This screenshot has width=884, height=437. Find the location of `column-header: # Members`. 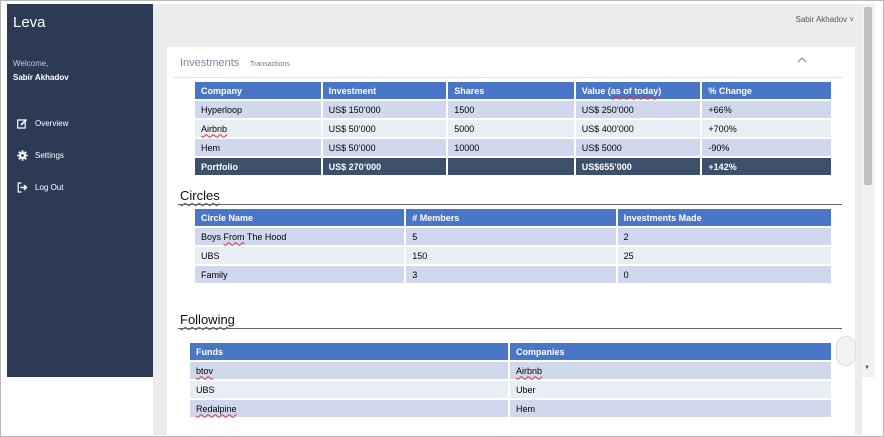

column-header: # Members is located at coordinates (511, 217).